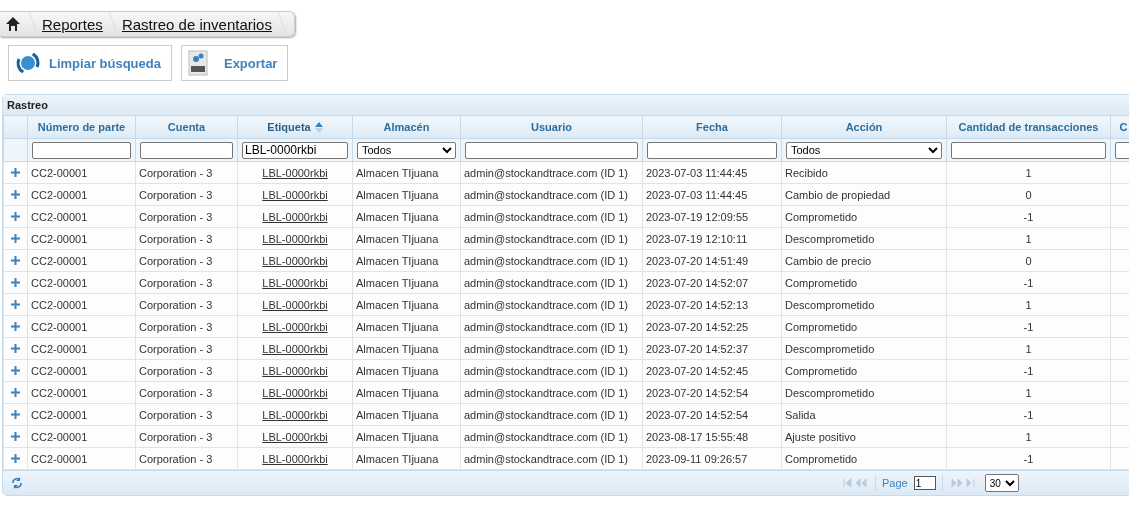 The height and width of the screenshot is (512, 1129). What do you see at coordinates (895, 483) in the screenshot?
I see `page-label: Page` at bounding box center [895, 483].